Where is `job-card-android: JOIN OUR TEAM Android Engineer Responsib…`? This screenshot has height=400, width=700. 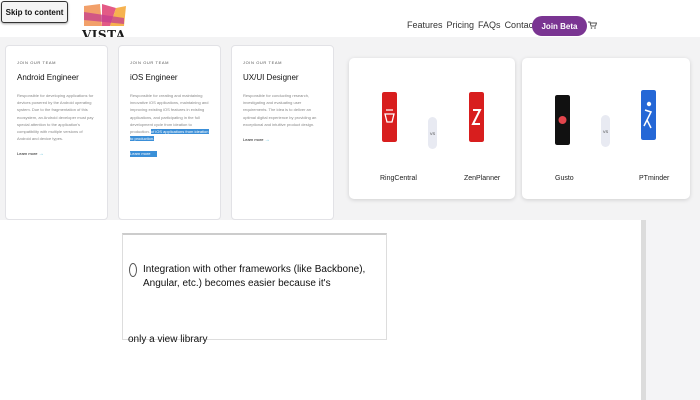
job-card-android: JOIN OUR TEAM Android Engineer Responsib… is located at coordinates (56, 132).